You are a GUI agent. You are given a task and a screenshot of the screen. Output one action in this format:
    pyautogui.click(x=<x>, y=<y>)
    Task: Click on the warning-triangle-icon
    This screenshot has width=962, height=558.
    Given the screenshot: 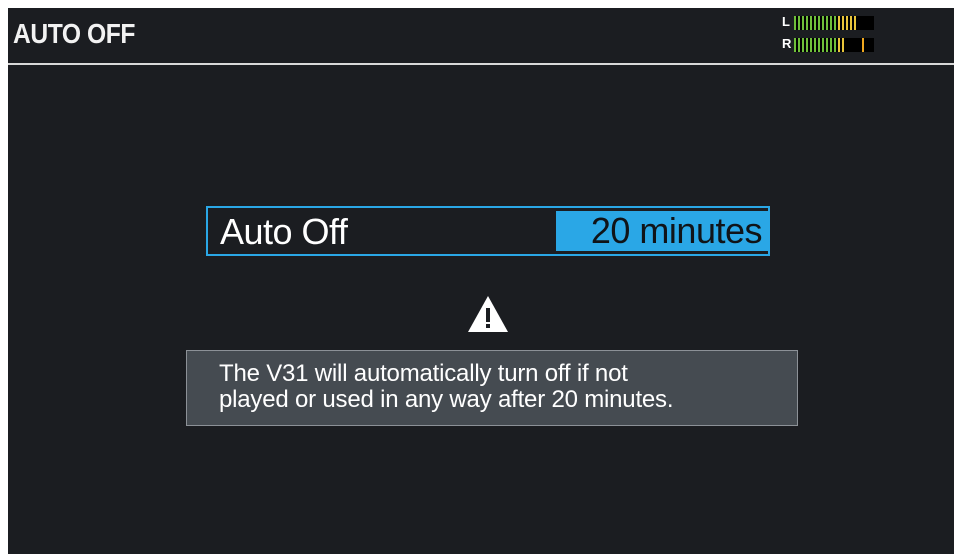 What is the action you would take?
    pyautogui.click(x=488, y=314)
    